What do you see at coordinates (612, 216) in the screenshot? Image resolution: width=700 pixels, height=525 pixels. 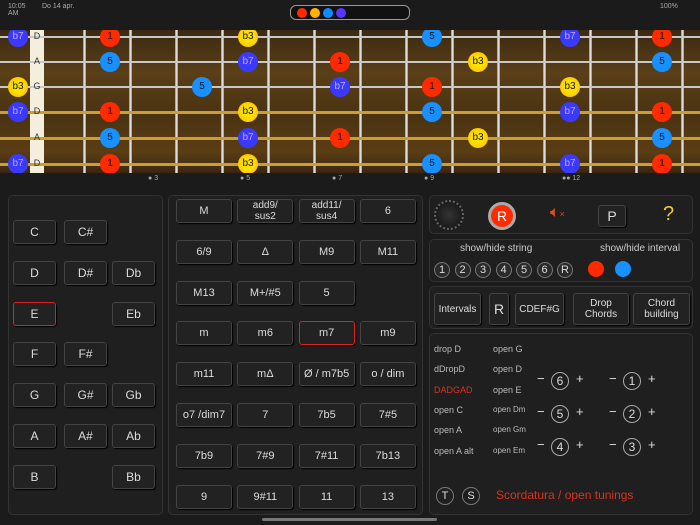 I see `p-button: P` at bounding box center [612, 216].